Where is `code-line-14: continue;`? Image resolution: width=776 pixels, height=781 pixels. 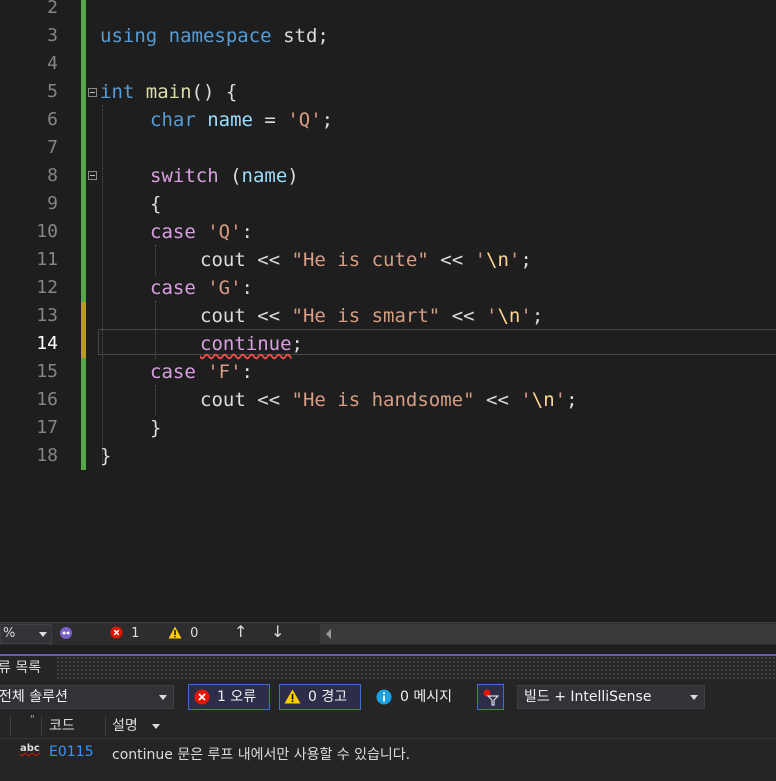
code-line-14: continue; is located at coordinates (251, 344).